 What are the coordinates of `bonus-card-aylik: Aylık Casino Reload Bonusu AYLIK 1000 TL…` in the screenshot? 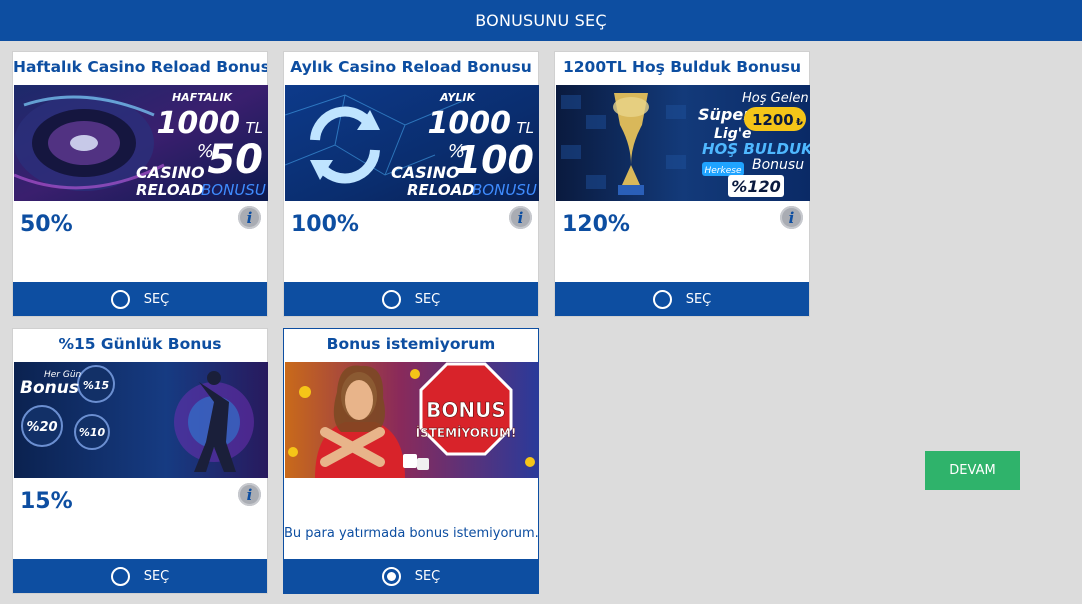 It's located at (411, 184).